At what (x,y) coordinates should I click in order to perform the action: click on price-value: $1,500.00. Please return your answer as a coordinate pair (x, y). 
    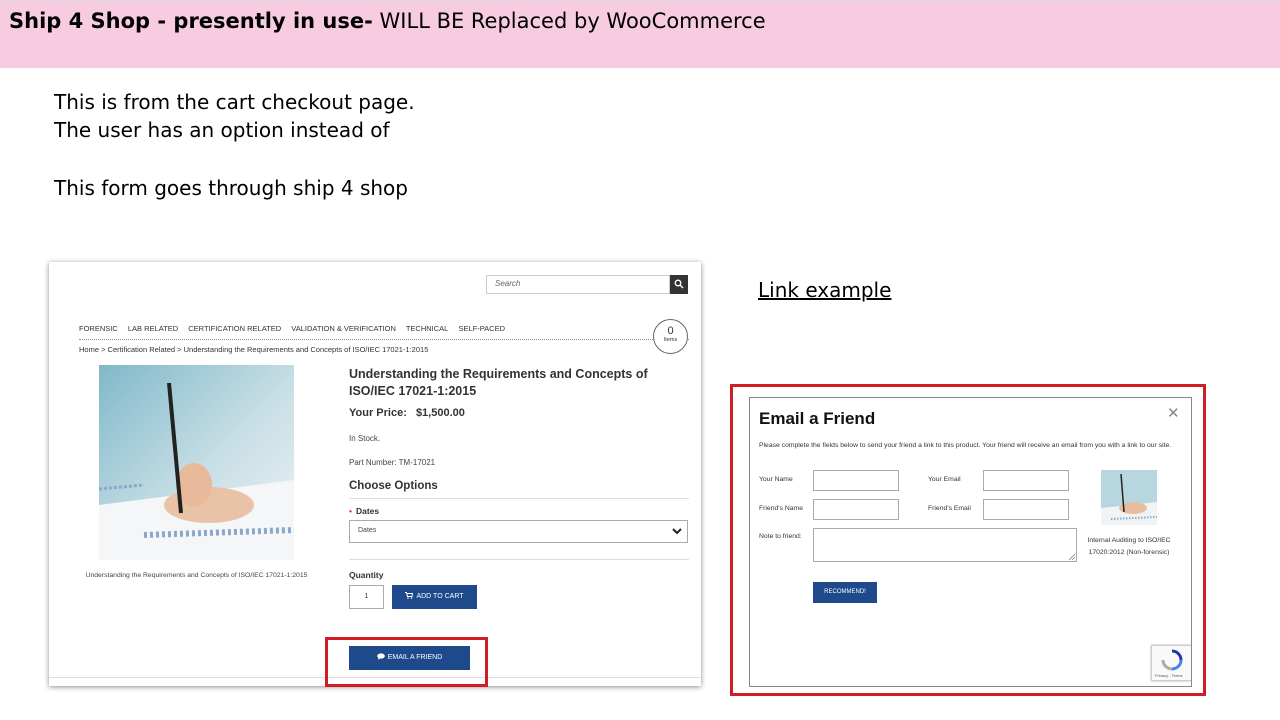
    Looking at the image, I should click on (440, 413).